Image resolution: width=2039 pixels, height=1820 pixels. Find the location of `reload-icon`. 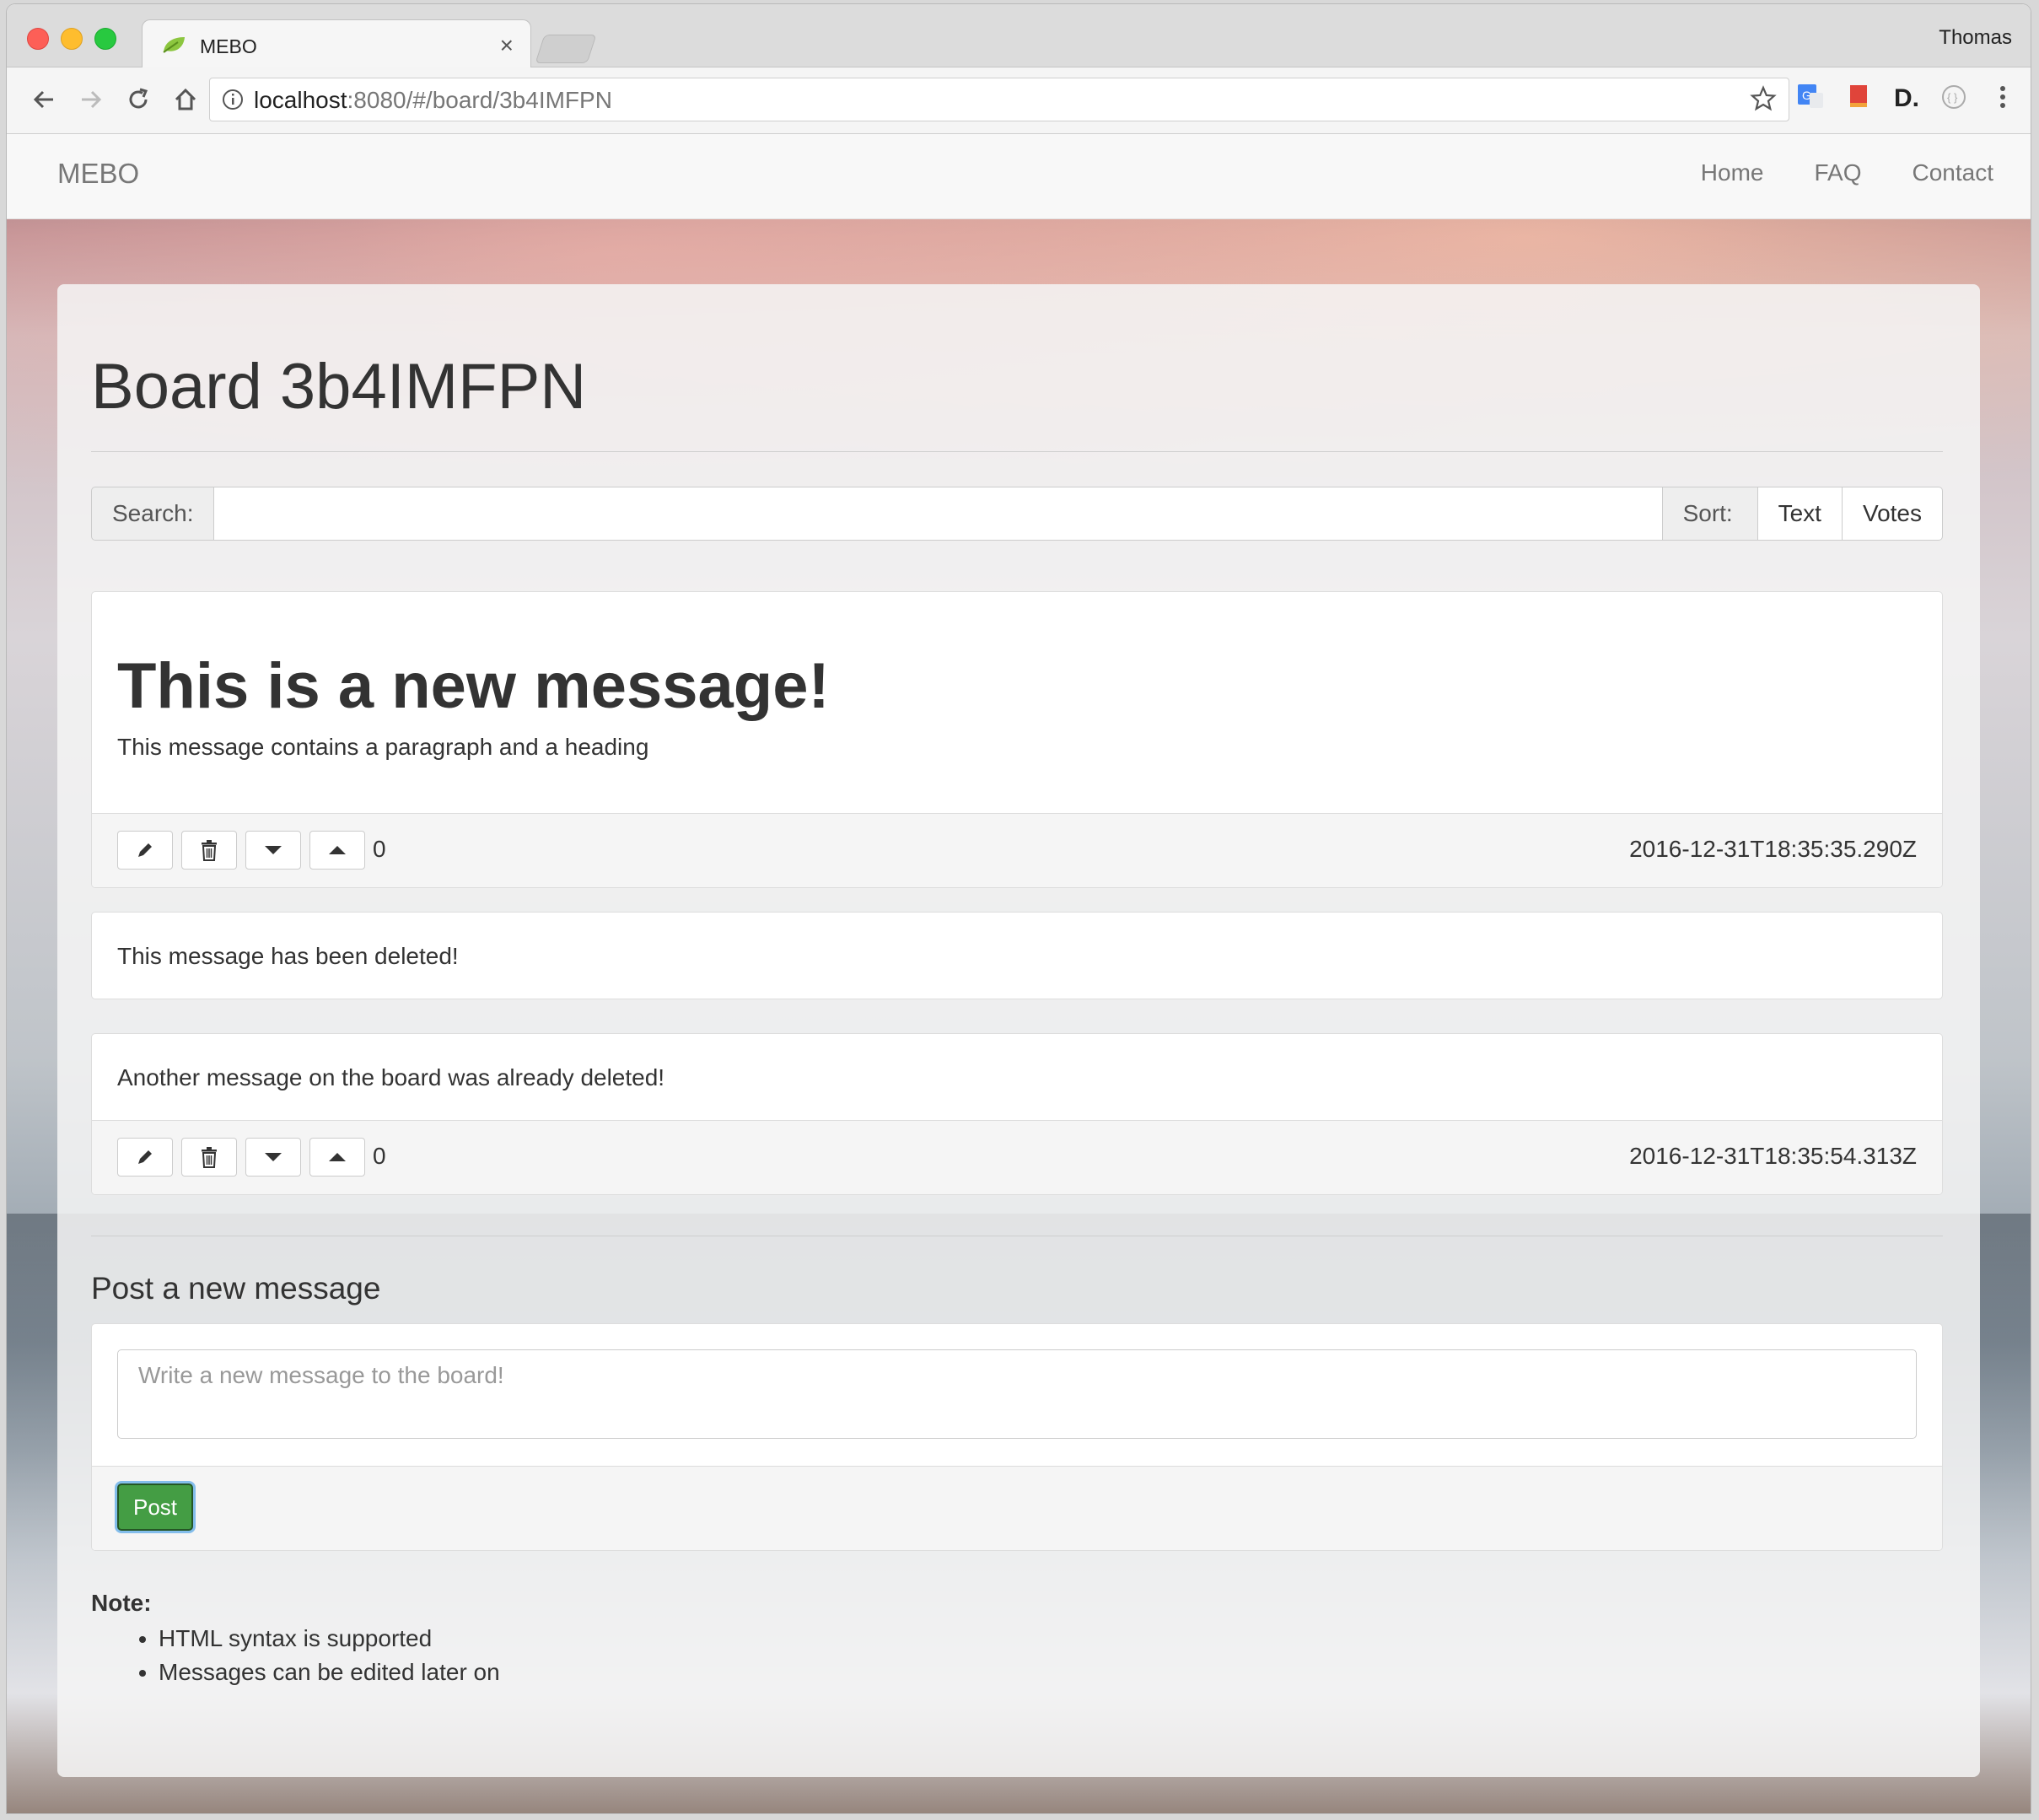

reload-icon is located at coordinates (138, 99).